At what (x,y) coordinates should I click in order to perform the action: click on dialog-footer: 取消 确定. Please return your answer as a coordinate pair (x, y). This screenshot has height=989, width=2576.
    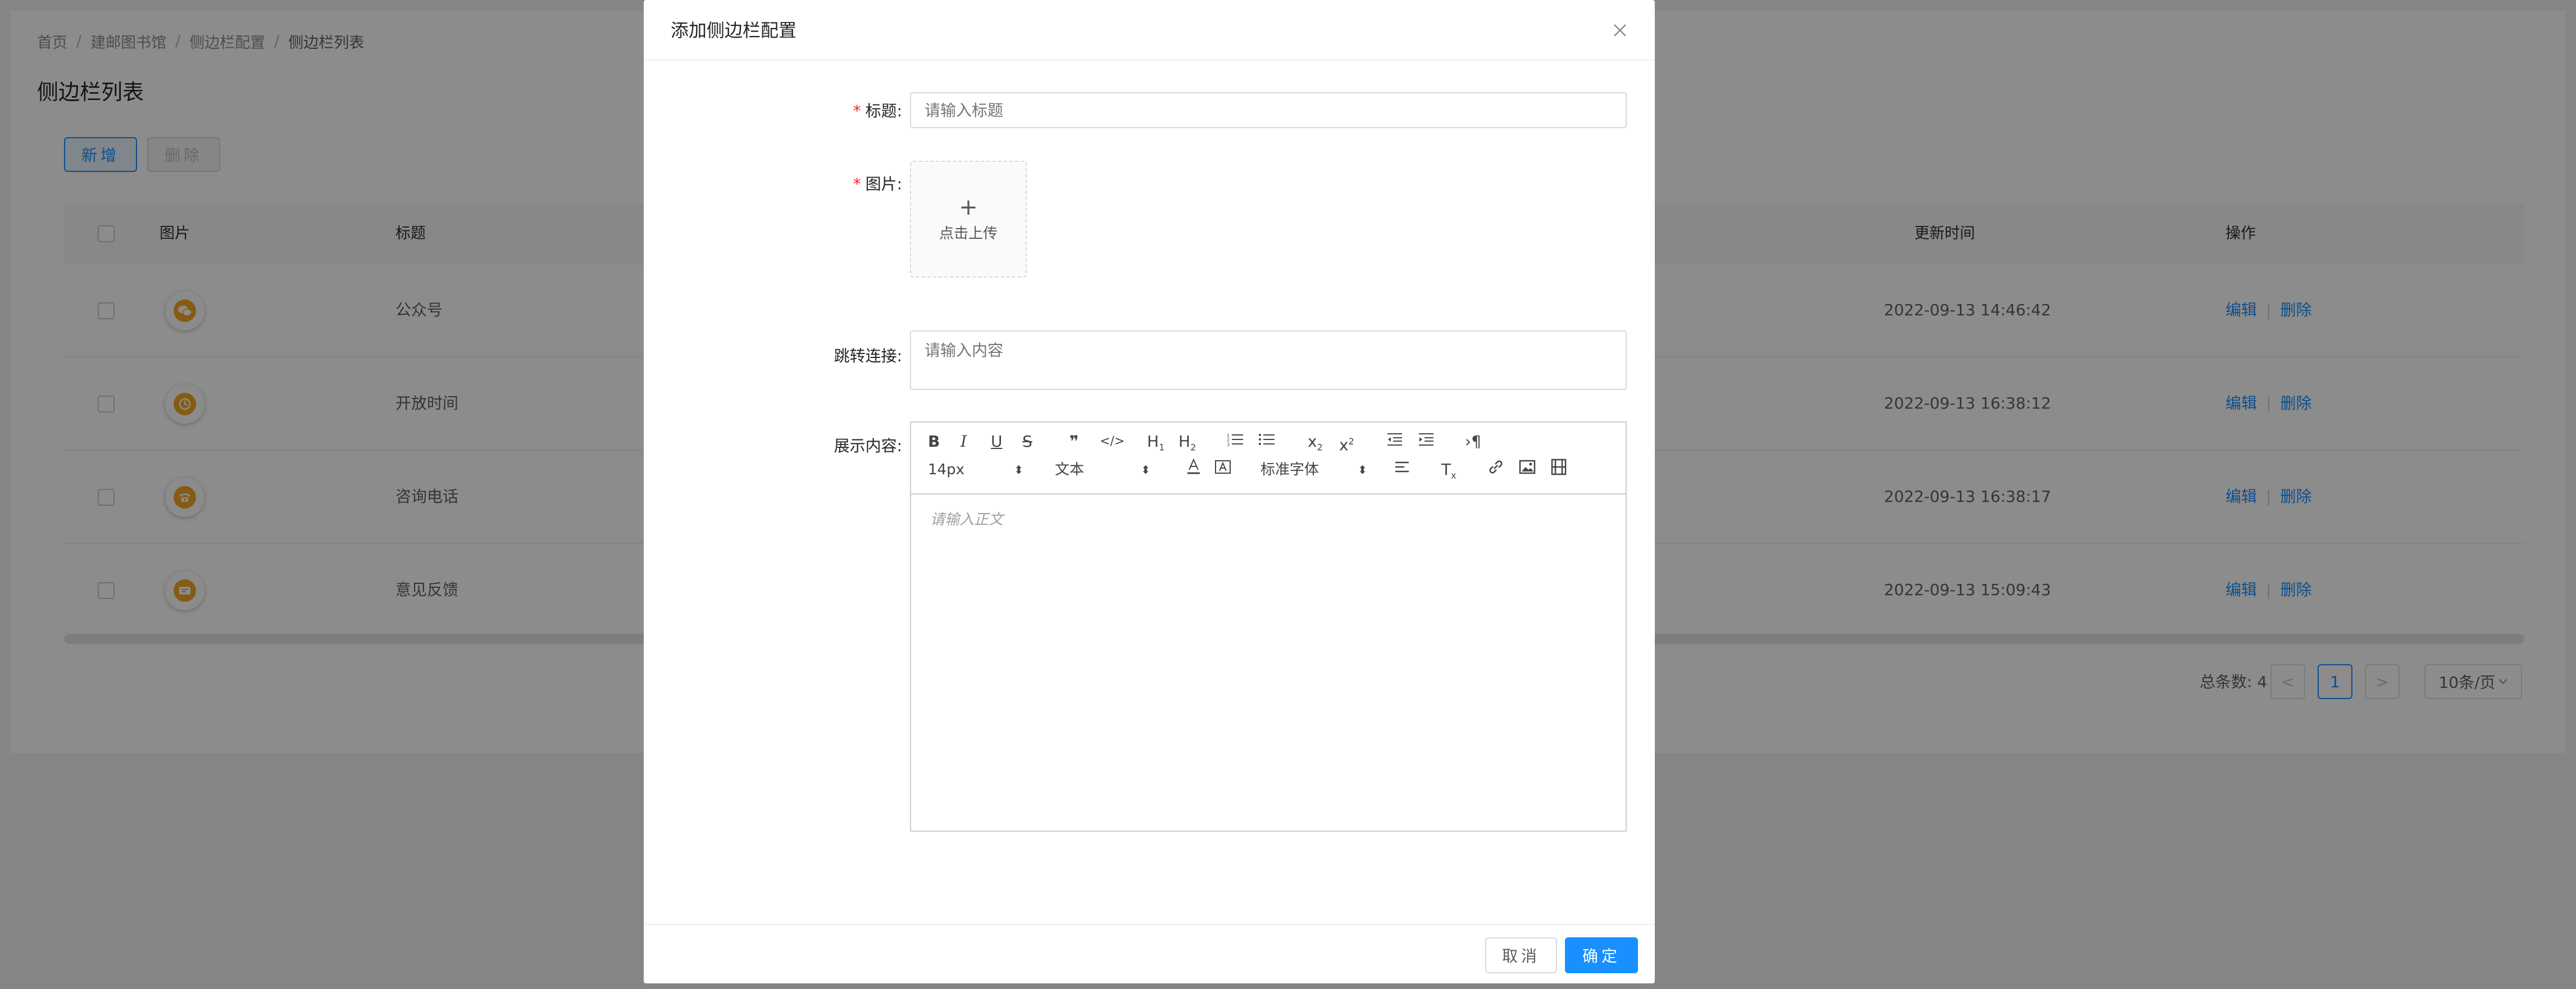
    Looking at the image, I should click on (1149, 953).